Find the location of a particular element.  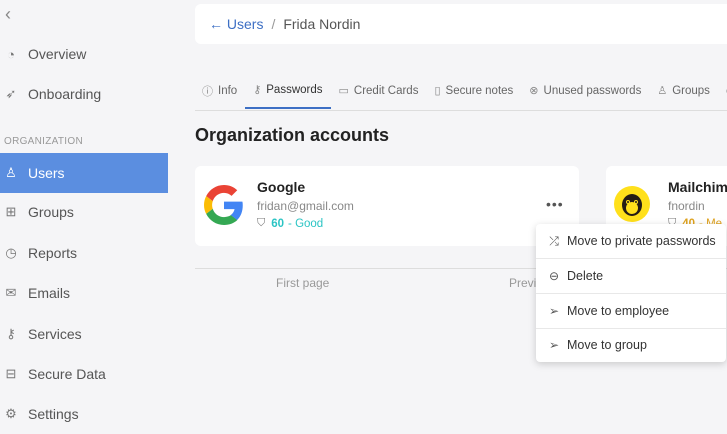

account-username: fridan@gmail.com is located at coordinates (305, 206).